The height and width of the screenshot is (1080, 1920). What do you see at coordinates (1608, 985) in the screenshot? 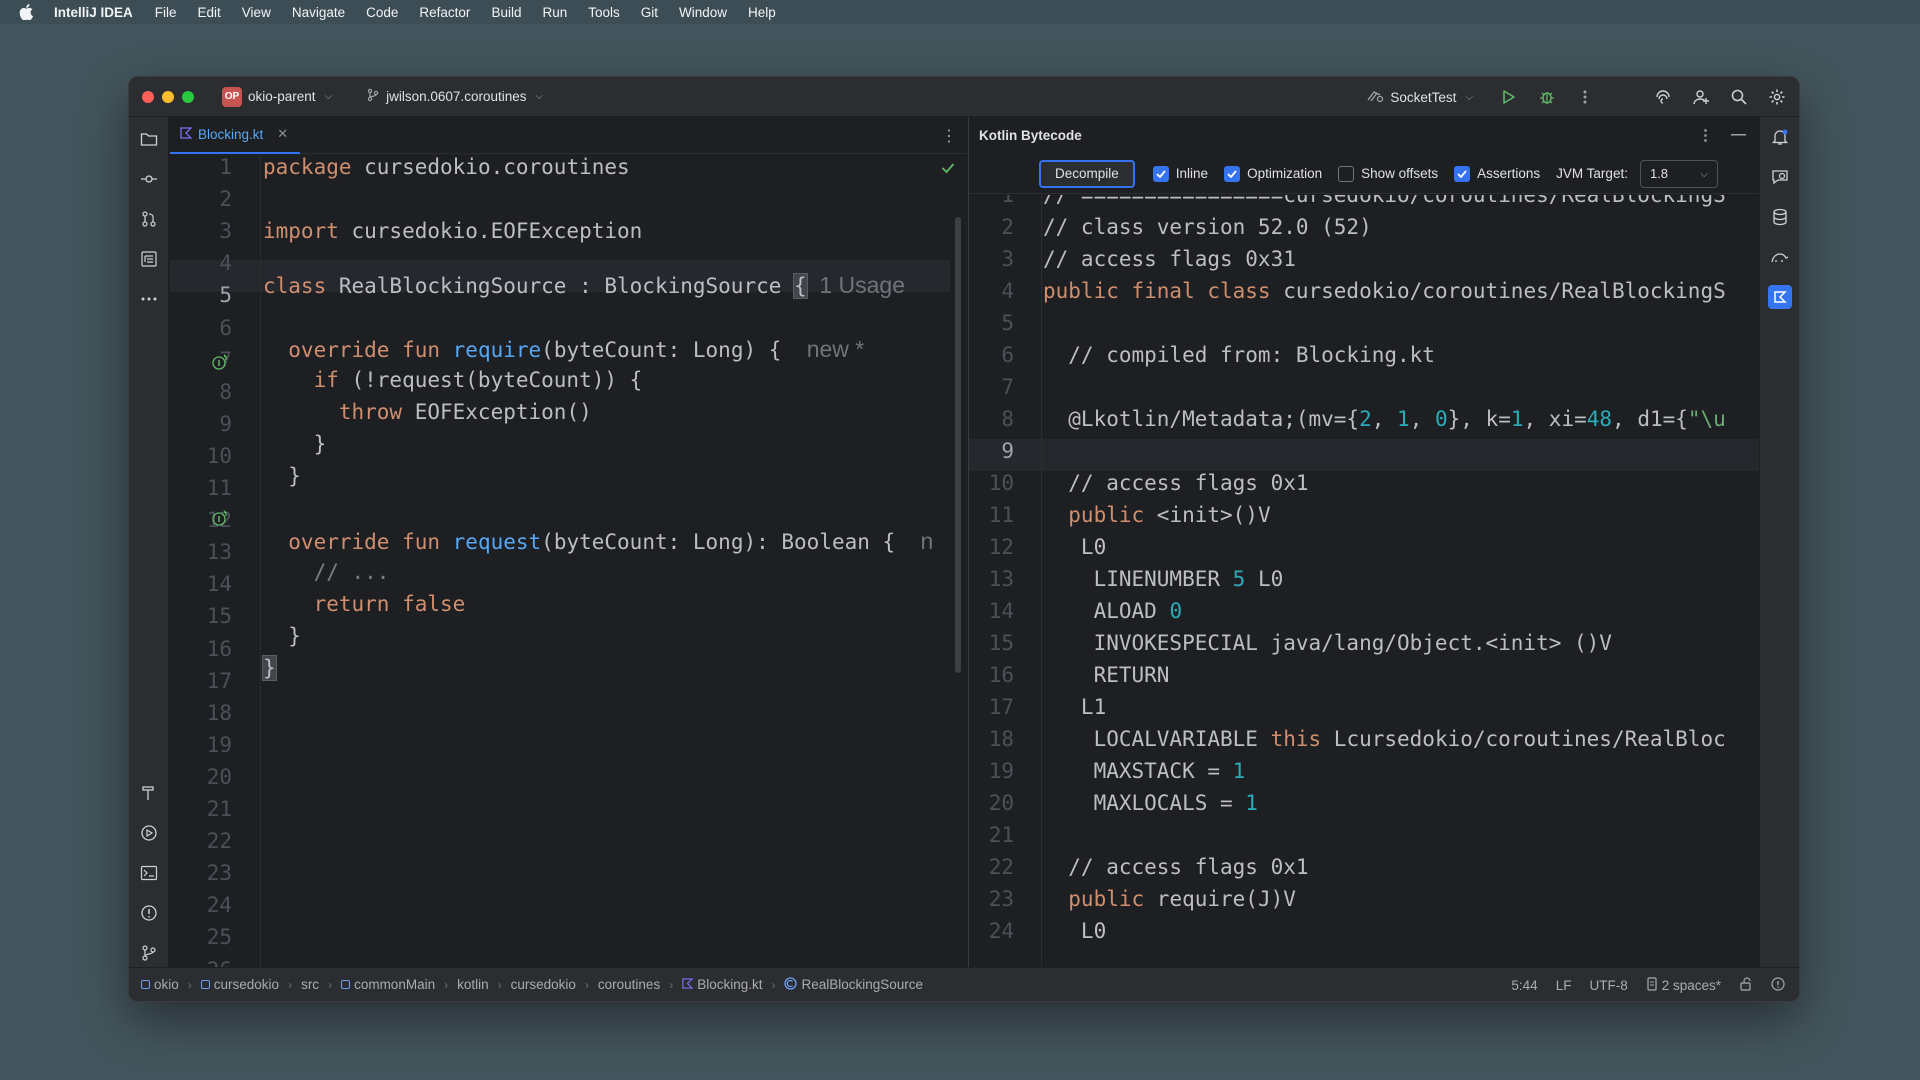
I see `file-encoding: UTF-8` at bounding box center [1608, 985].